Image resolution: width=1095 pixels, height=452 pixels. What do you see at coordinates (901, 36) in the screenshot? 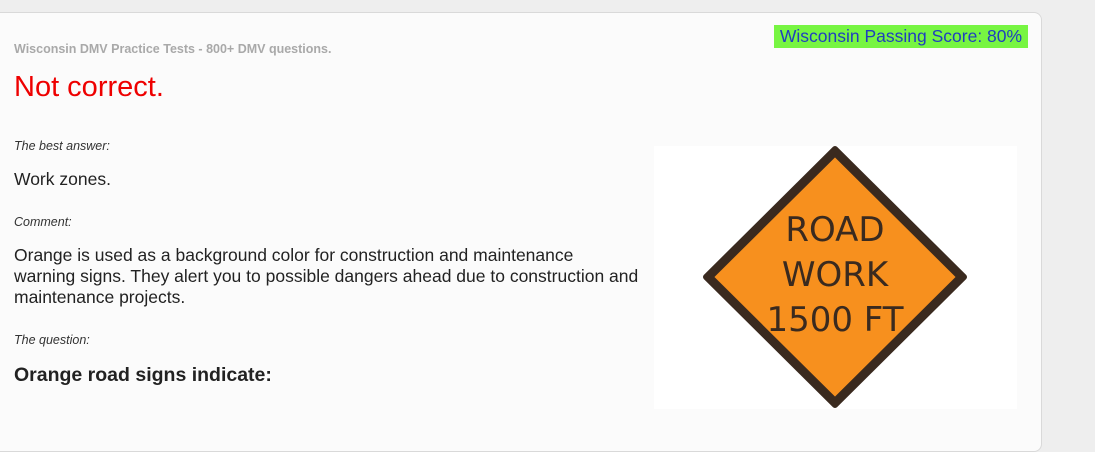
I see `passing-score-badge: Wisconsin Passing Score: 80%` at bounding box center [901, 36].